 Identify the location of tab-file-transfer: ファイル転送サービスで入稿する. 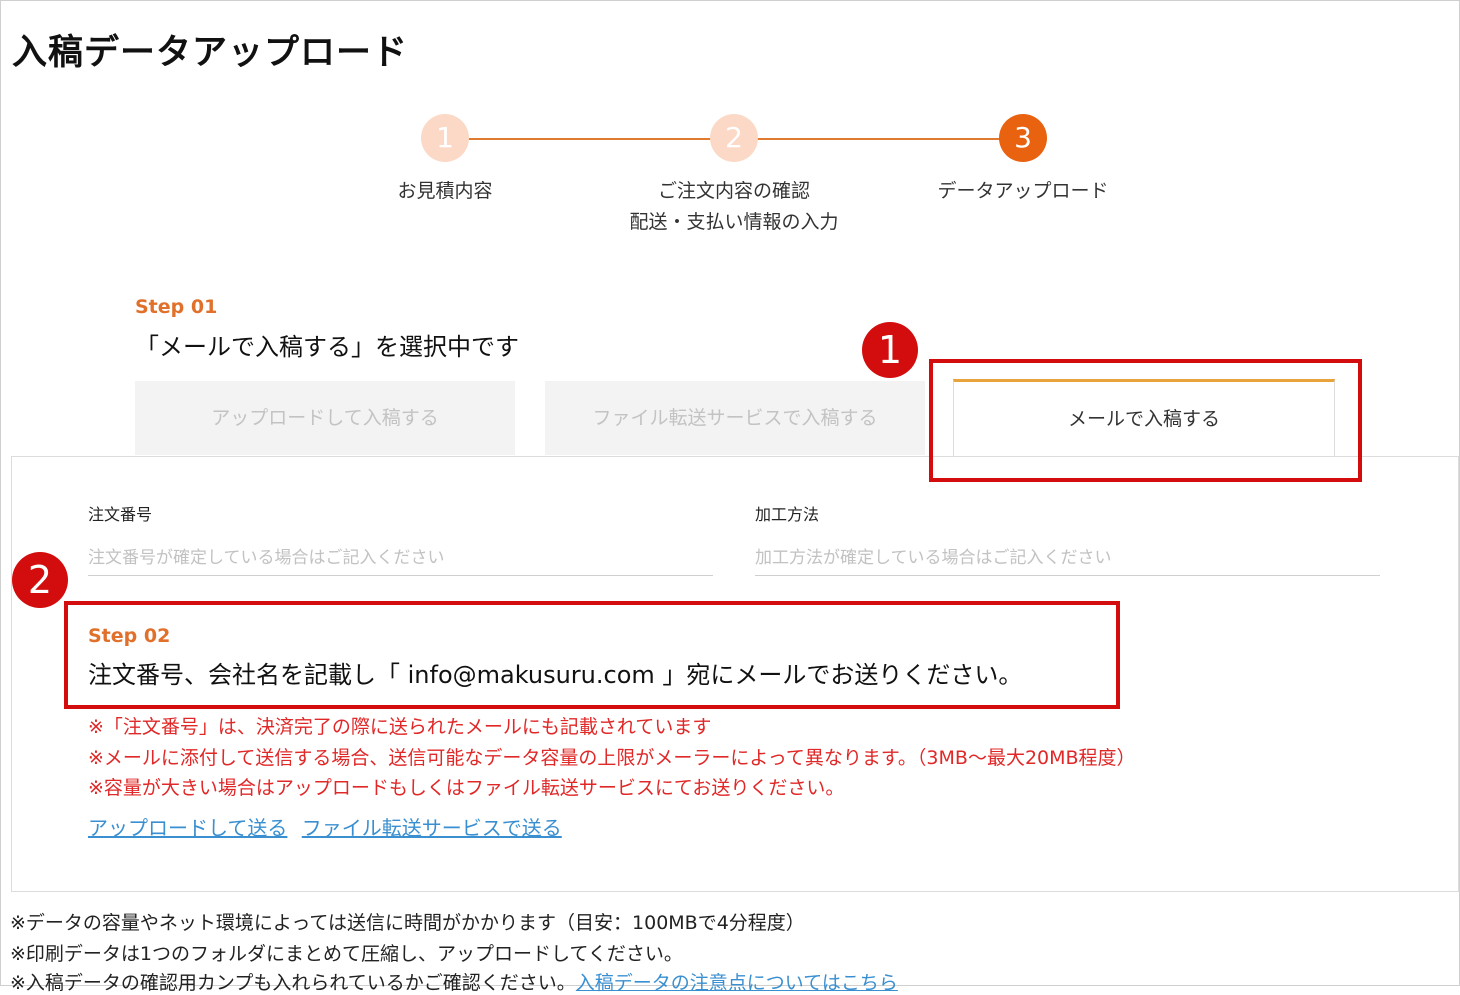
(735, 418).